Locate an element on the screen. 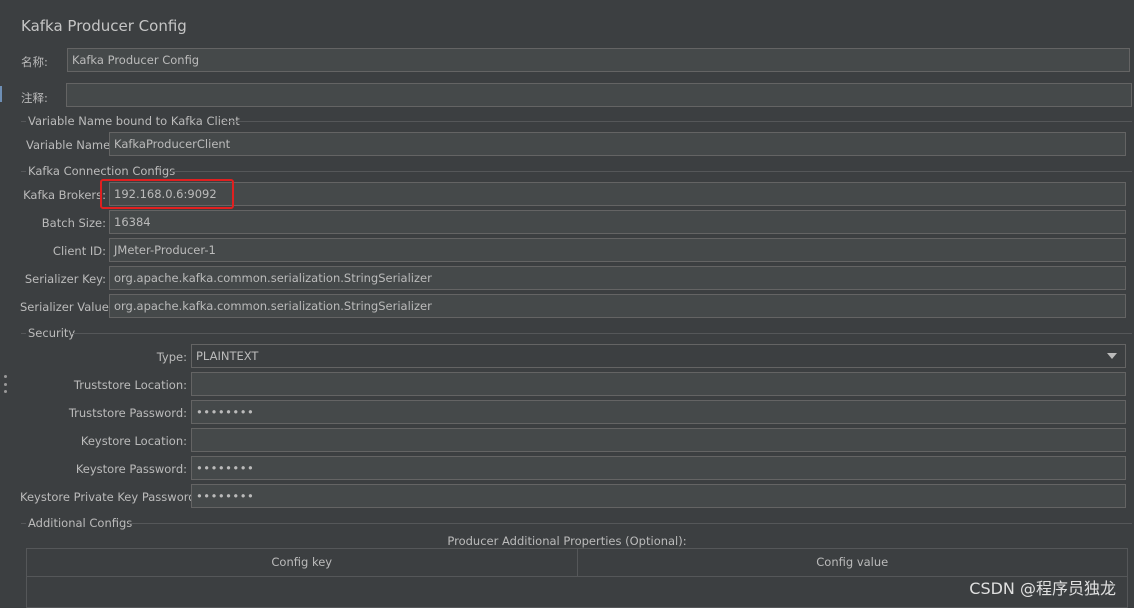 This screenshot has width=1134, height=608. column-header-config-key: Config key is located at coordinates (302, 562).